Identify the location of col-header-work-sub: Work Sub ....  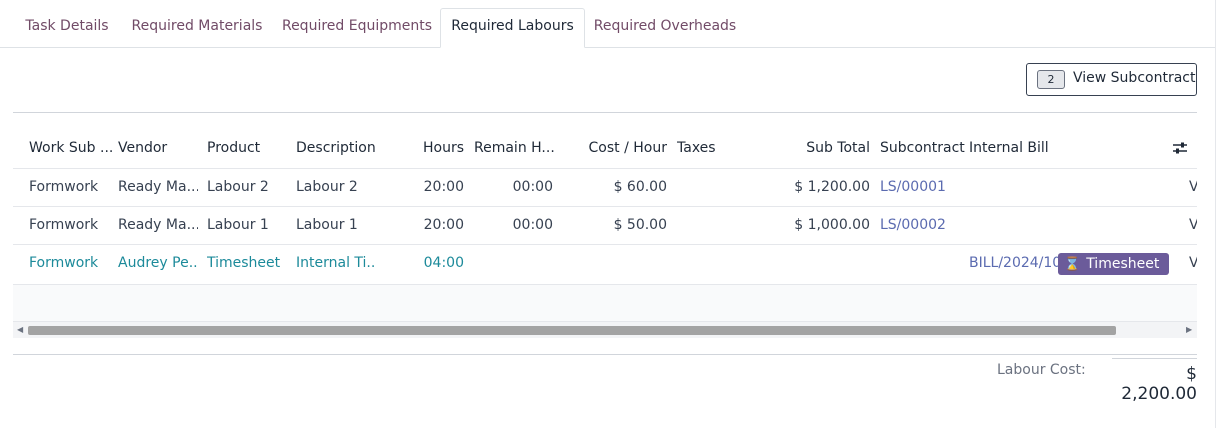
(71, 148).